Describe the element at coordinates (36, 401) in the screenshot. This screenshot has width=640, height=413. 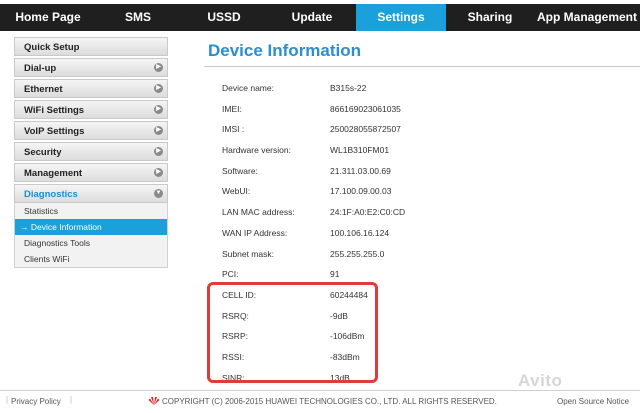
I see `privacy-policy-link: Privacy Policy` at that location.